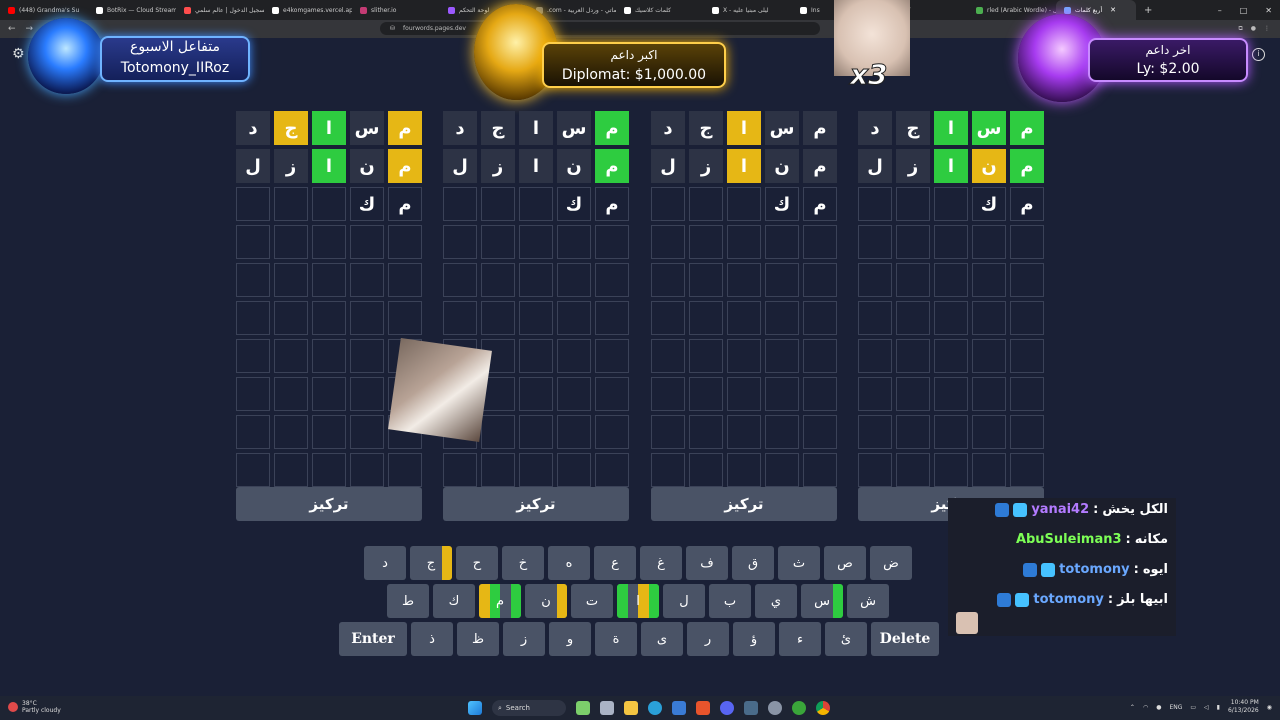  I want to click on chrome-icon, so click(823, 708).